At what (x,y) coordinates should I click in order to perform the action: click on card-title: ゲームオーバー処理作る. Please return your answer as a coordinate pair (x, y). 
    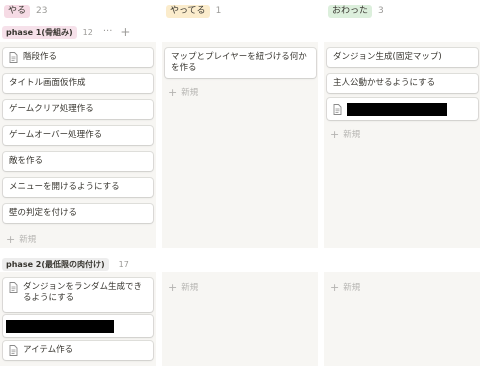
    Looking at the image, I should click on (56, 135).